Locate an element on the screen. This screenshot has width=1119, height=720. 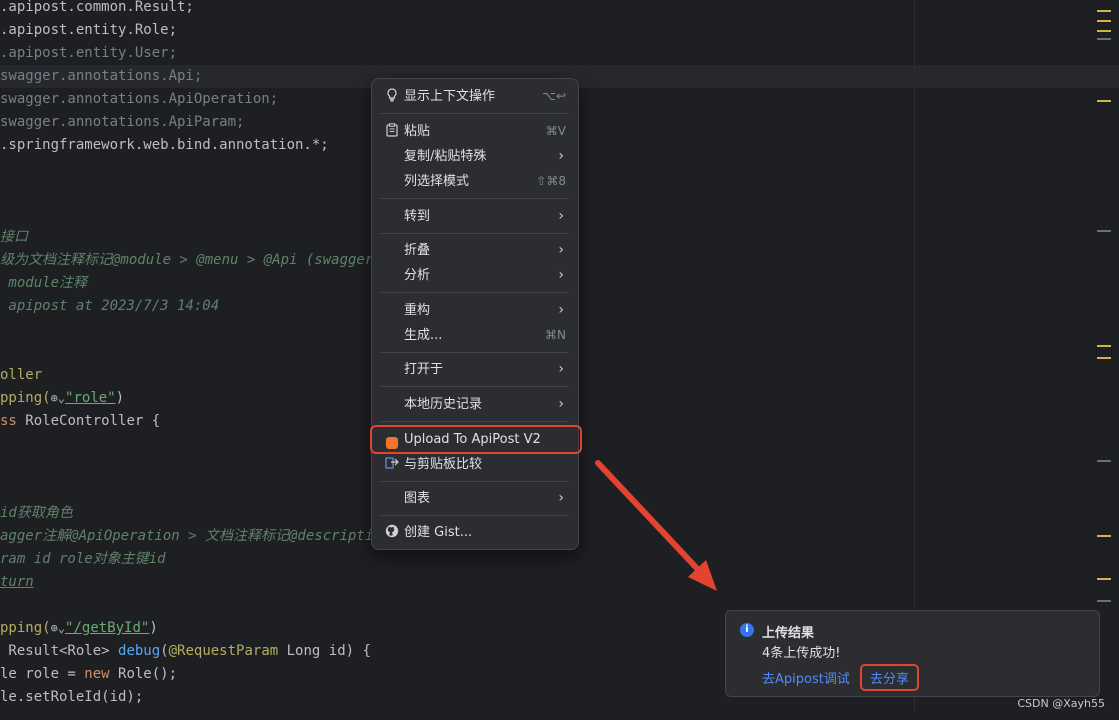
clipboard-icon is located at coordinates (392, 131).